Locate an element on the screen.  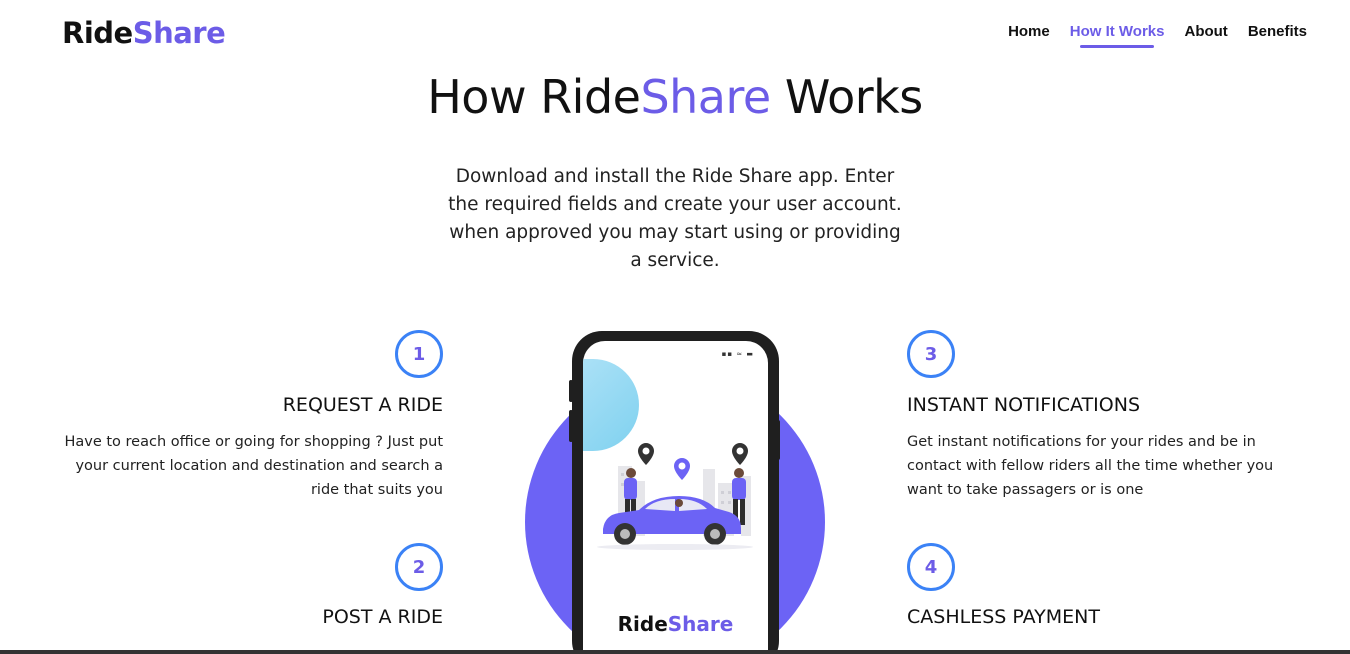
nav-link-about: About is located at coordinates (1205, 31).